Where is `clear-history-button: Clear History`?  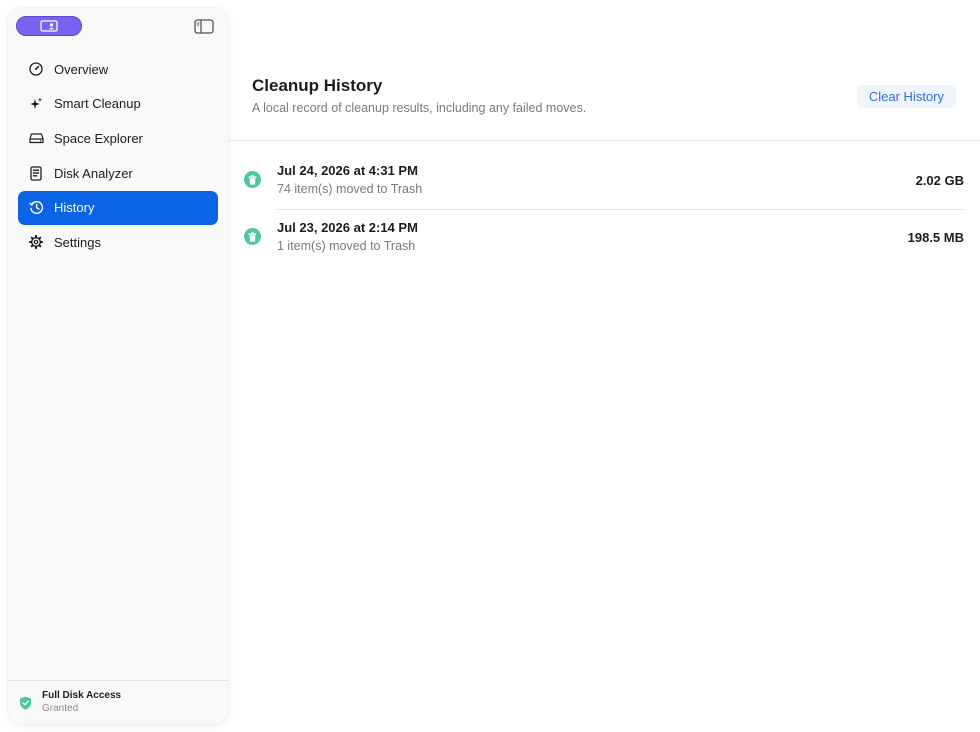 clear-history-button: Clear History is located at coordinates (906, 96).